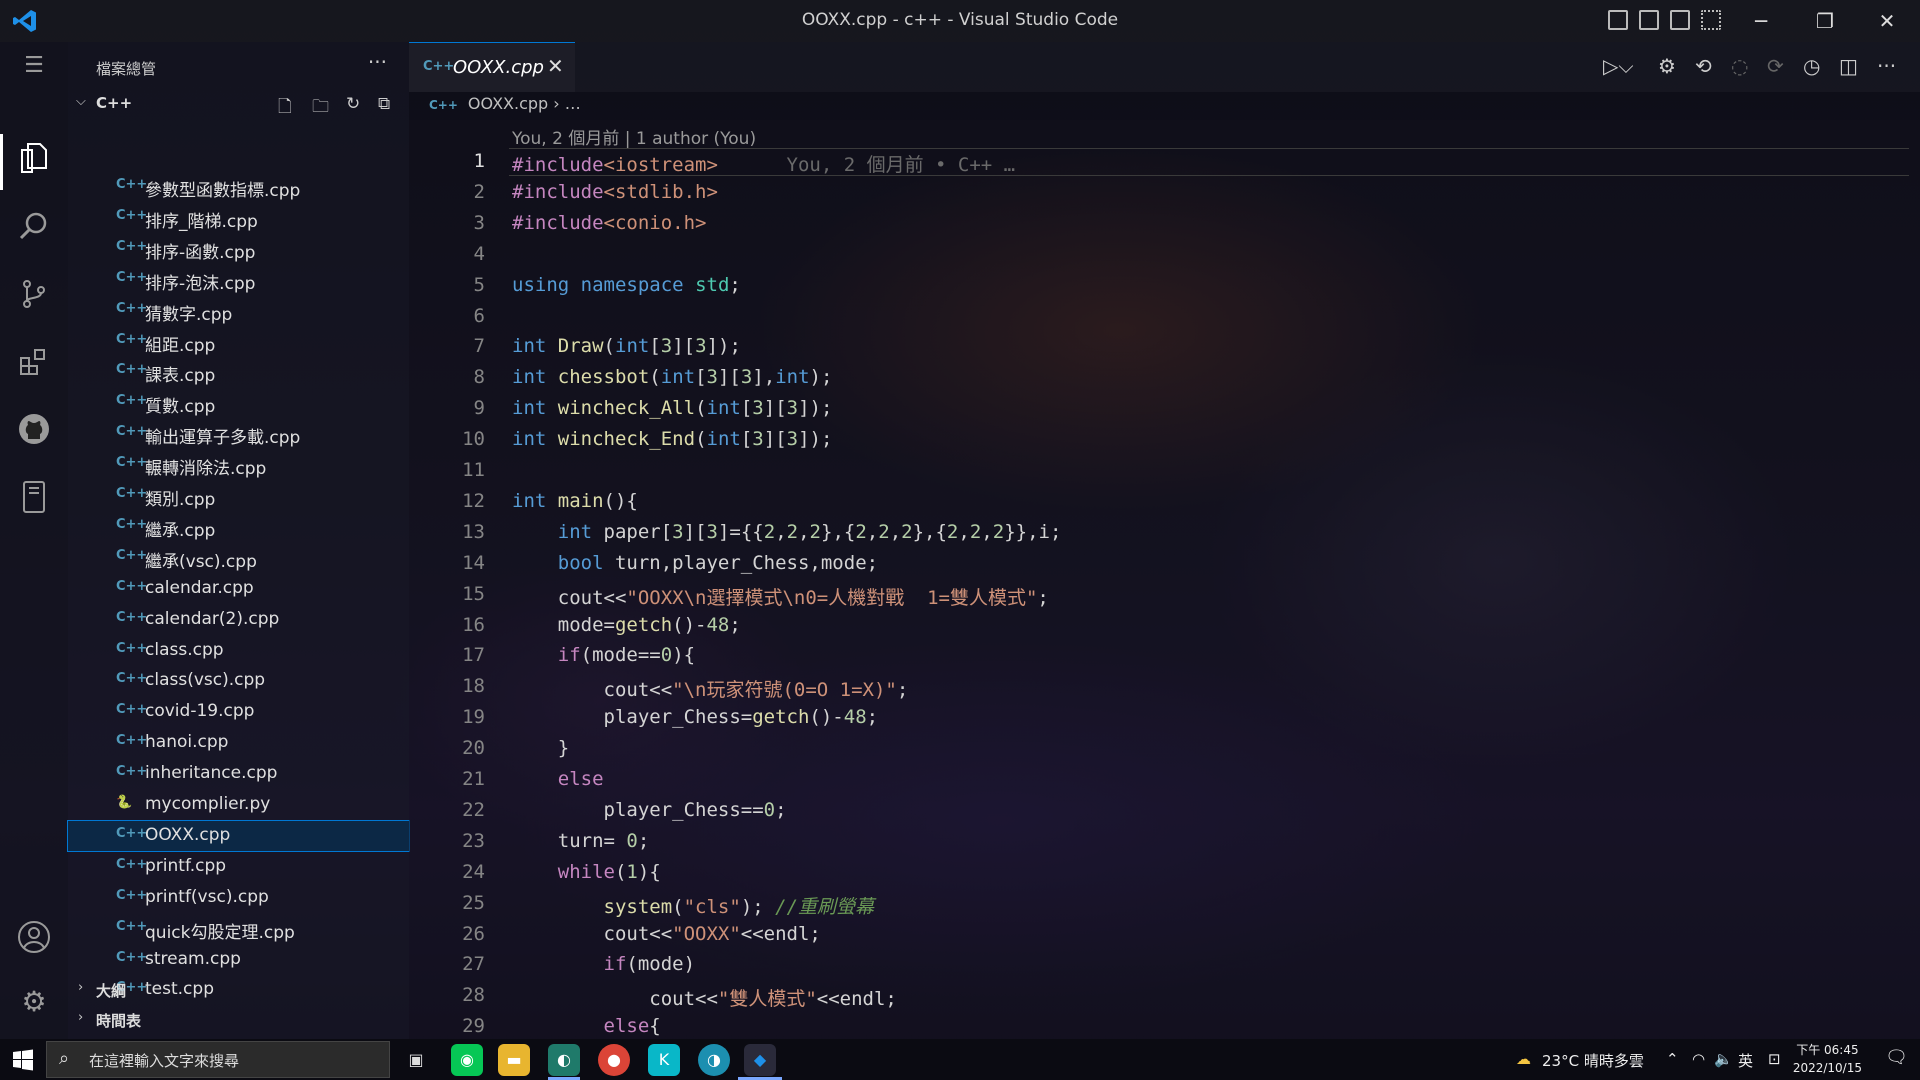  What do you see at coordinates (238, 589) in the screenshot?
I see `file-item: C++ calendar.cpp` at bounding box center [238, 589].